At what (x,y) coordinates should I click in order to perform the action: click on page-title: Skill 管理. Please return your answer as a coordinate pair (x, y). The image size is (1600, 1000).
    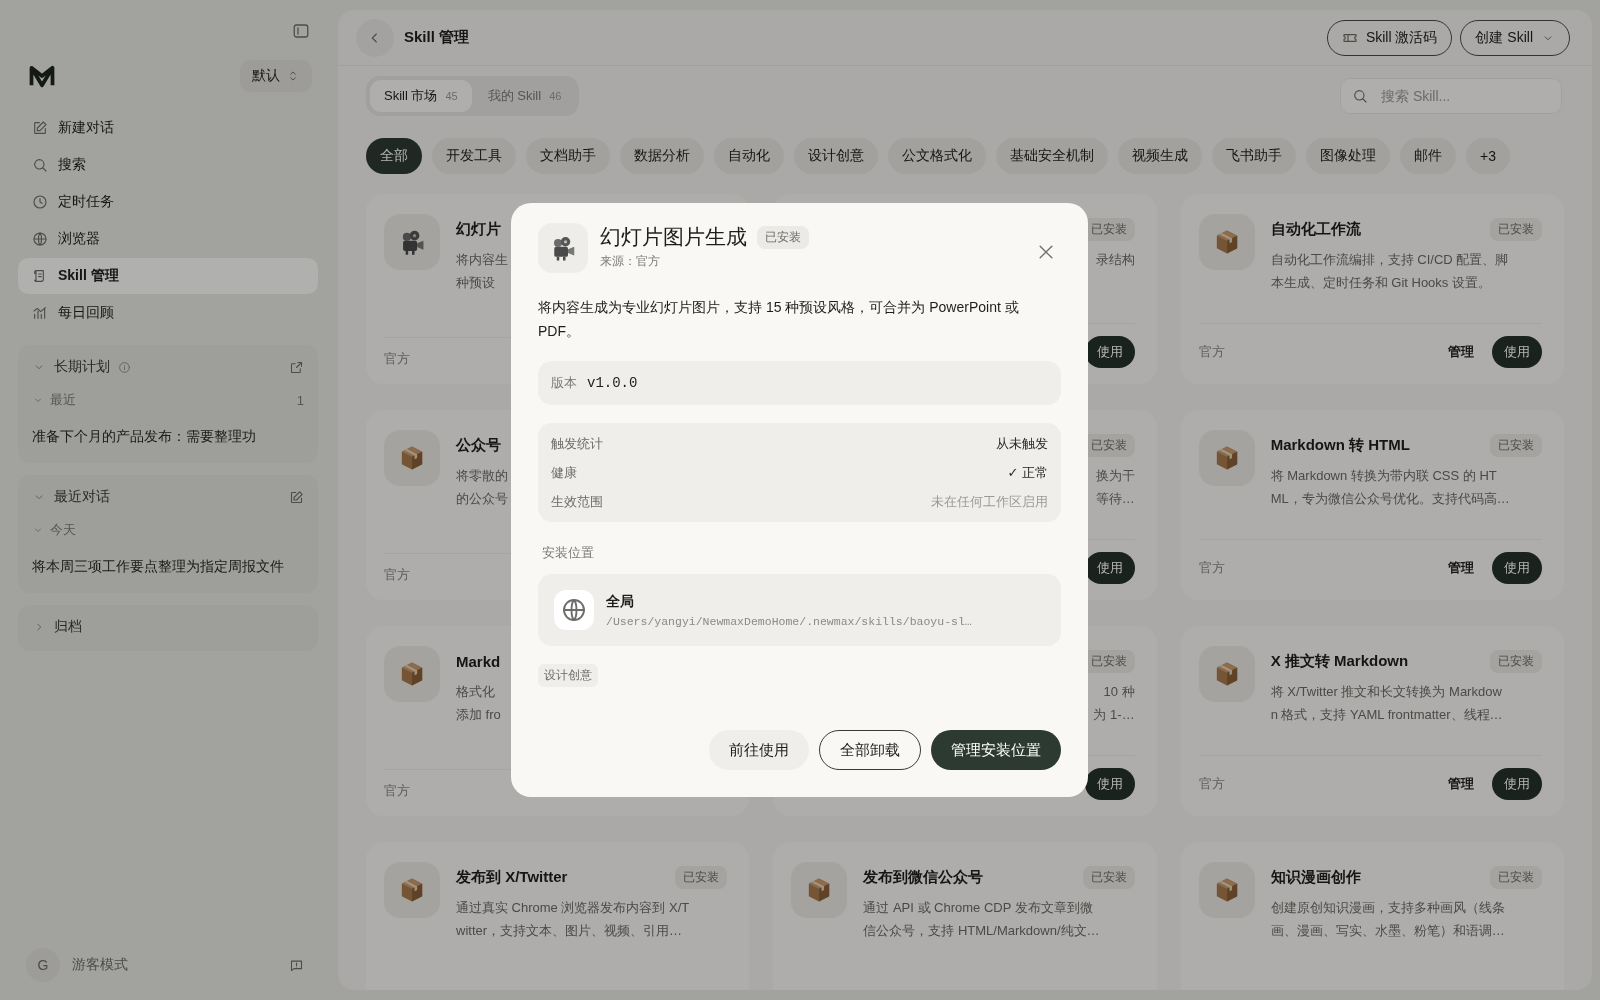
    Looking at the image, I should click on (437, 37).